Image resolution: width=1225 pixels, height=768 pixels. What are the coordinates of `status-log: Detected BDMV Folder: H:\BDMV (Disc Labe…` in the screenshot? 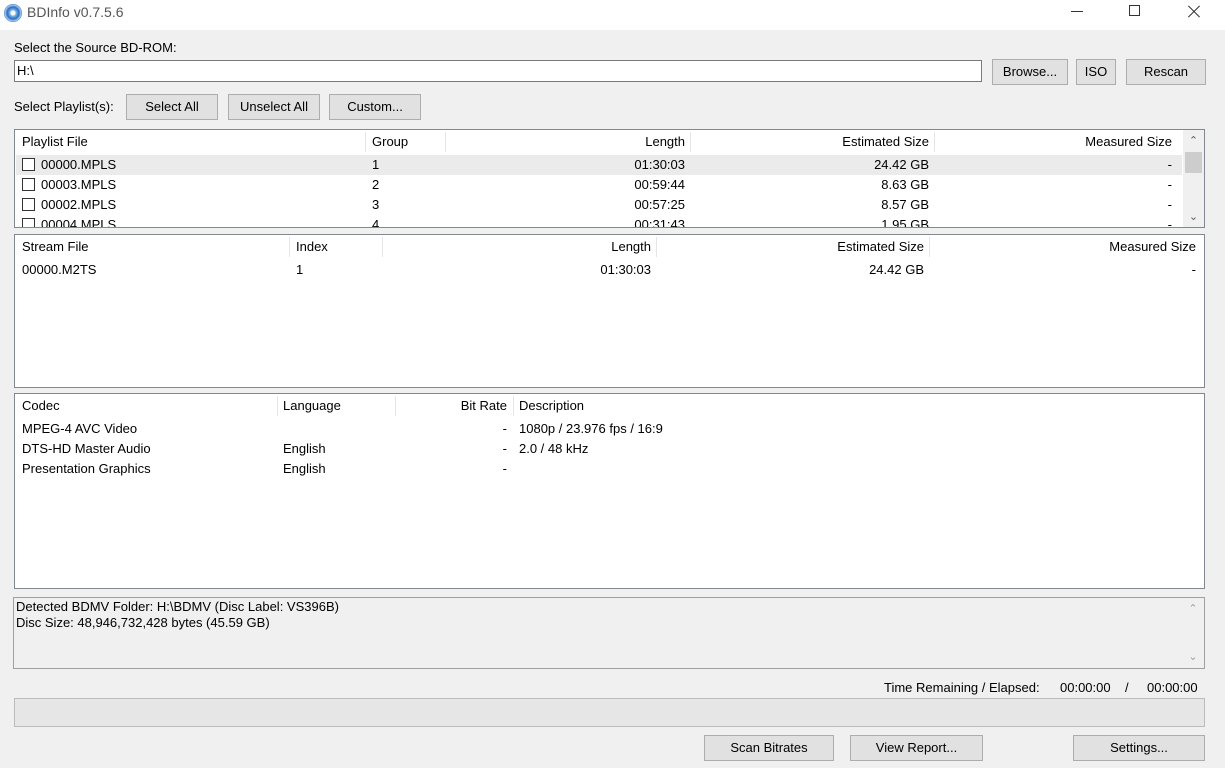 It's located at (609, 633).